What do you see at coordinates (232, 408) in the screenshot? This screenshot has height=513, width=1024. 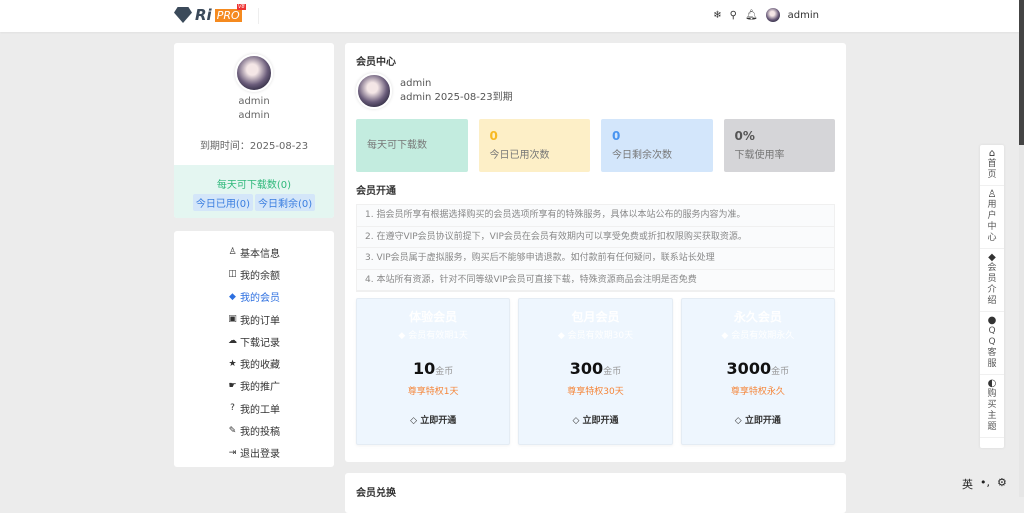 I see `question-icon: ?` at bounding box center [232, 408].